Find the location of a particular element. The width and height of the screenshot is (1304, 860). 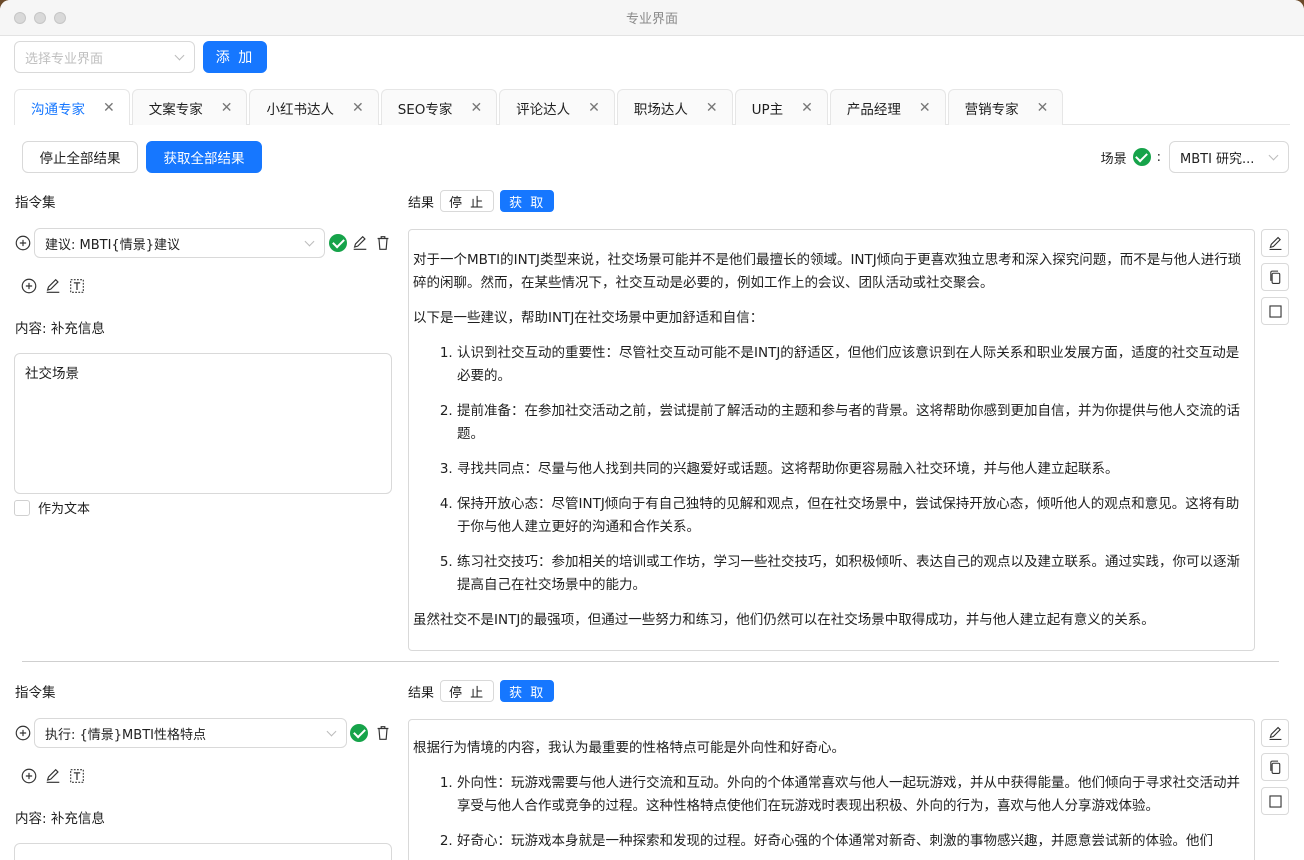

tab-up: UP主 ✕ is located at coordinates (781, 107).